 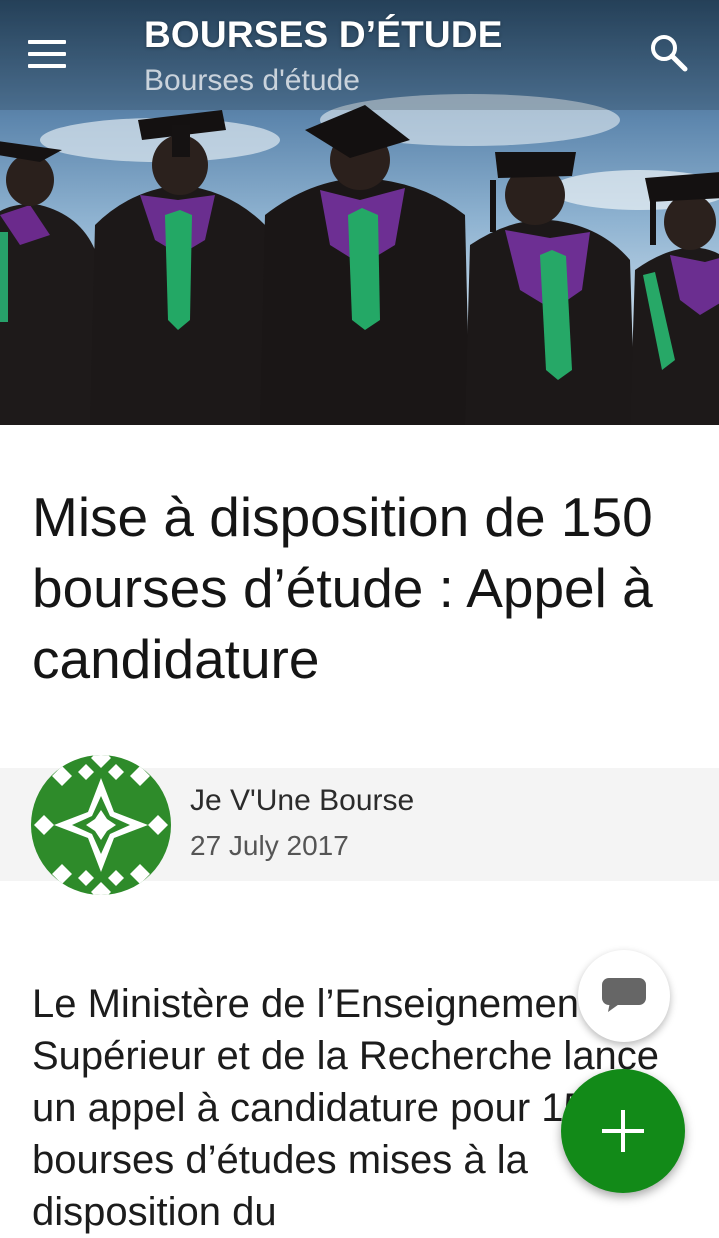 What do you see at coordinates (269, 845) in the screenshot?
I see `post-date: 27 July 2017` at bounding box center [269, 845].